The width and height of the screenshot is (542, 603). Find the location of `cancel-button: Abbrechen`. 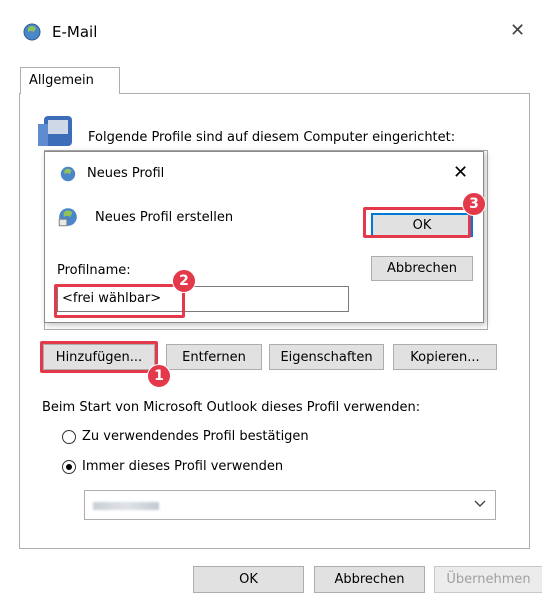

cancel-button: Abbrechen is located at coordinates (369, 579).